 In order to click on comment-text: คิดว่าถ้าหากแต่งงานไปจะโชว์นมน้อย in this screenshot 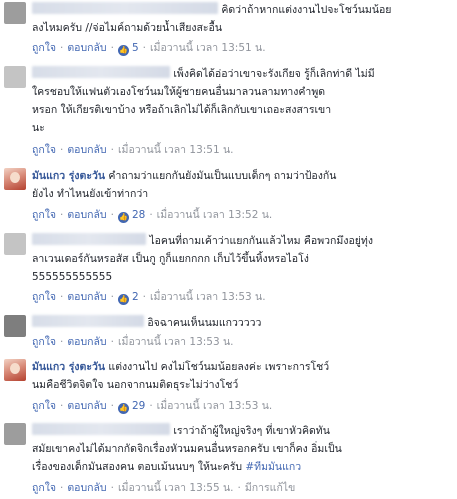, I will do `click(306, 10)`.